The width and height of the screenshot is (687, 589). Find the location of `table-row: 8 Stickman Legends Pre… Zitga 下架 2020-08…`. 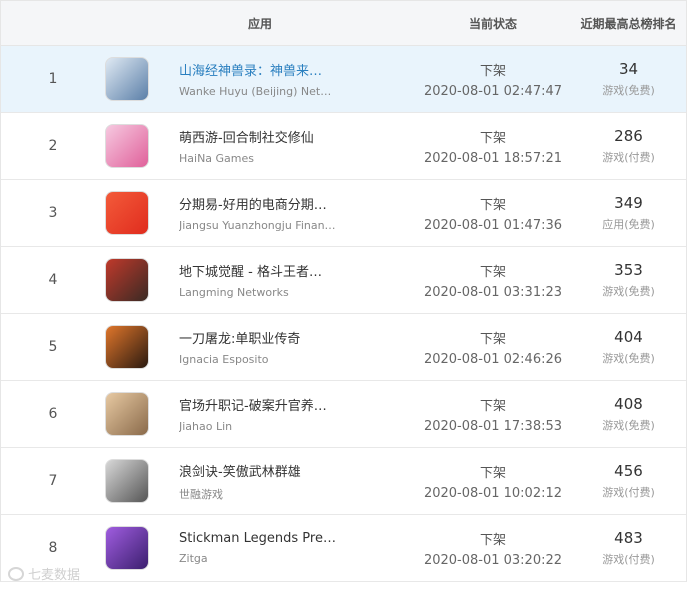

table-row: 8 Stickman Legends Pre… Zitga 下架 2020-08… is located at coordinates (343, 548).